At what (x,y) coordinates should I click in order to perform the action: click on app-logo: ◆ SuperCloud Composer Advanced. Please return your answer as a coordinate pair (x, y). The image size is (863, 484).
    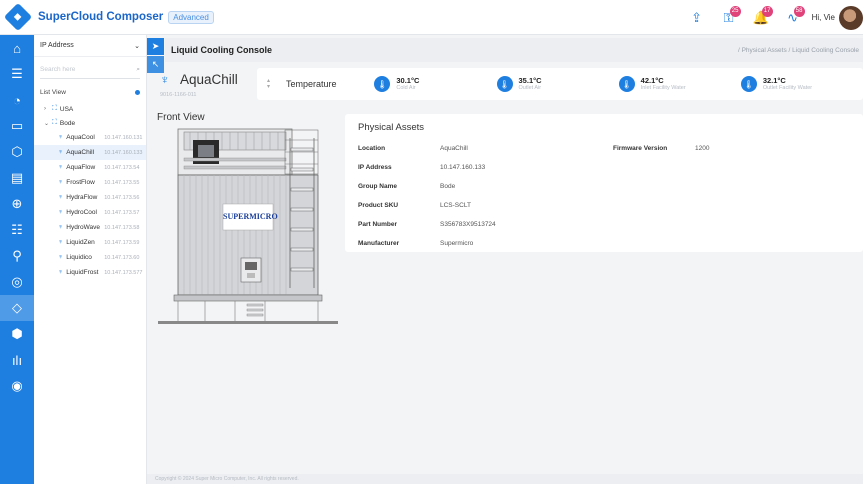
    Looking at the image, I should click on (108, 17).